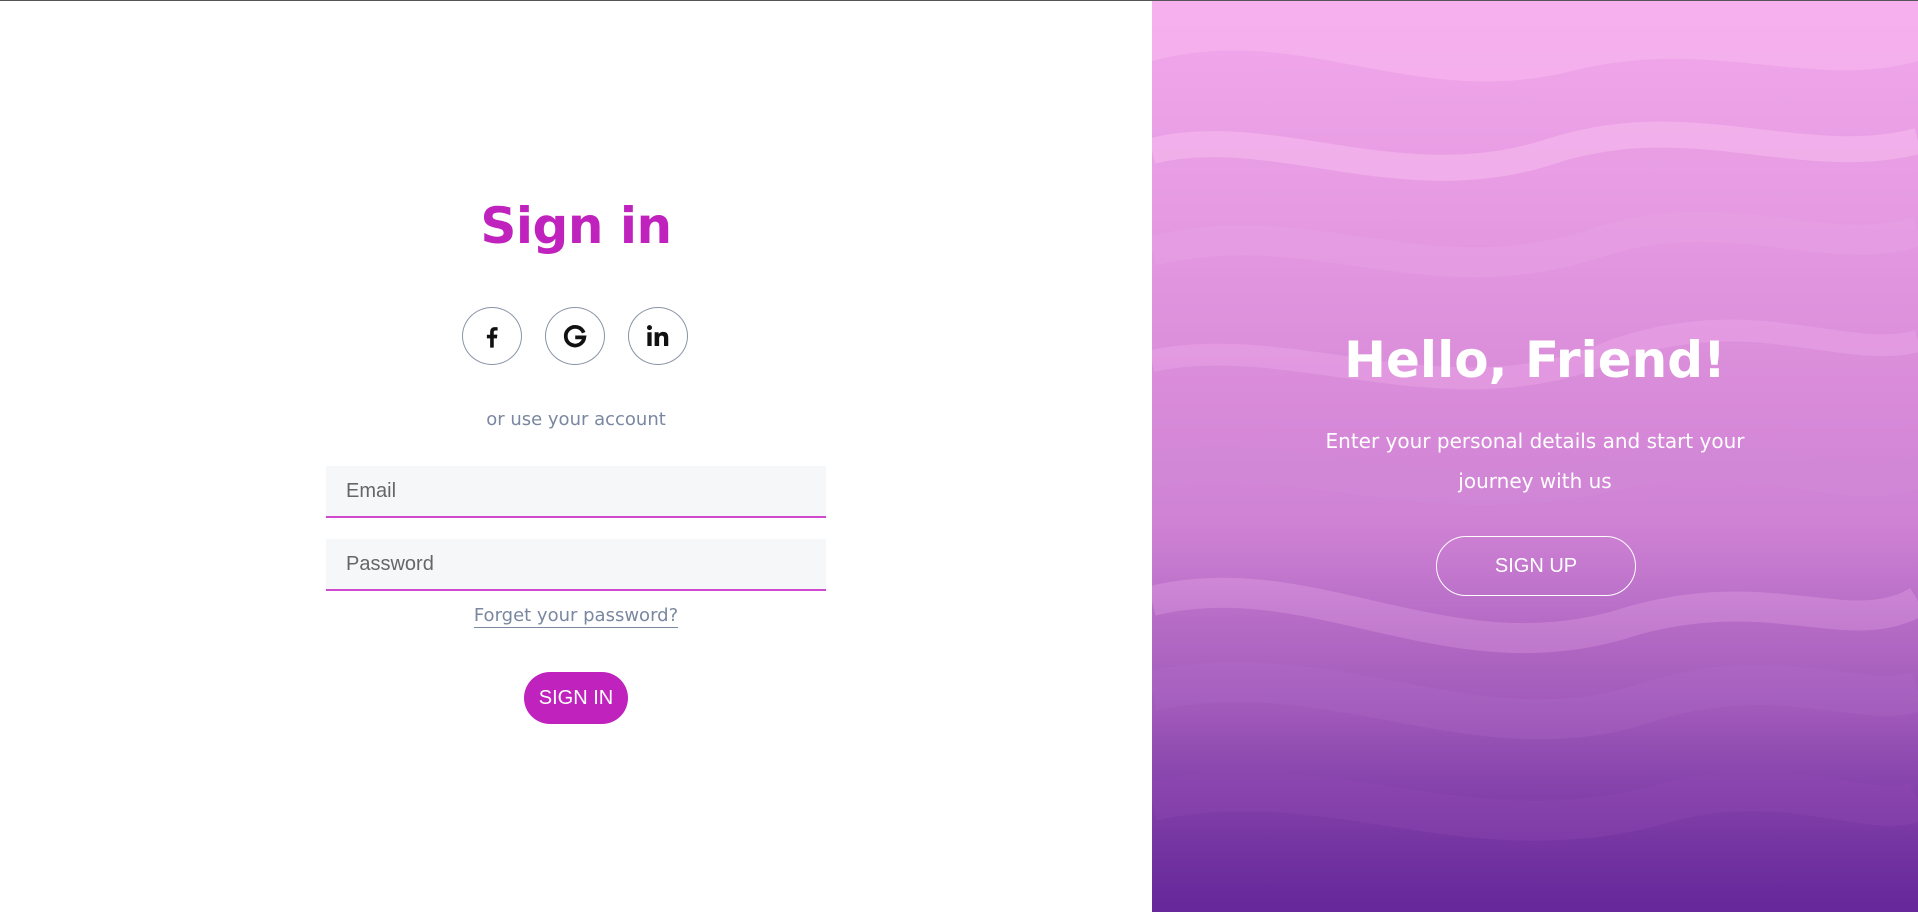  I want to click on google-button, so click(575, 336).